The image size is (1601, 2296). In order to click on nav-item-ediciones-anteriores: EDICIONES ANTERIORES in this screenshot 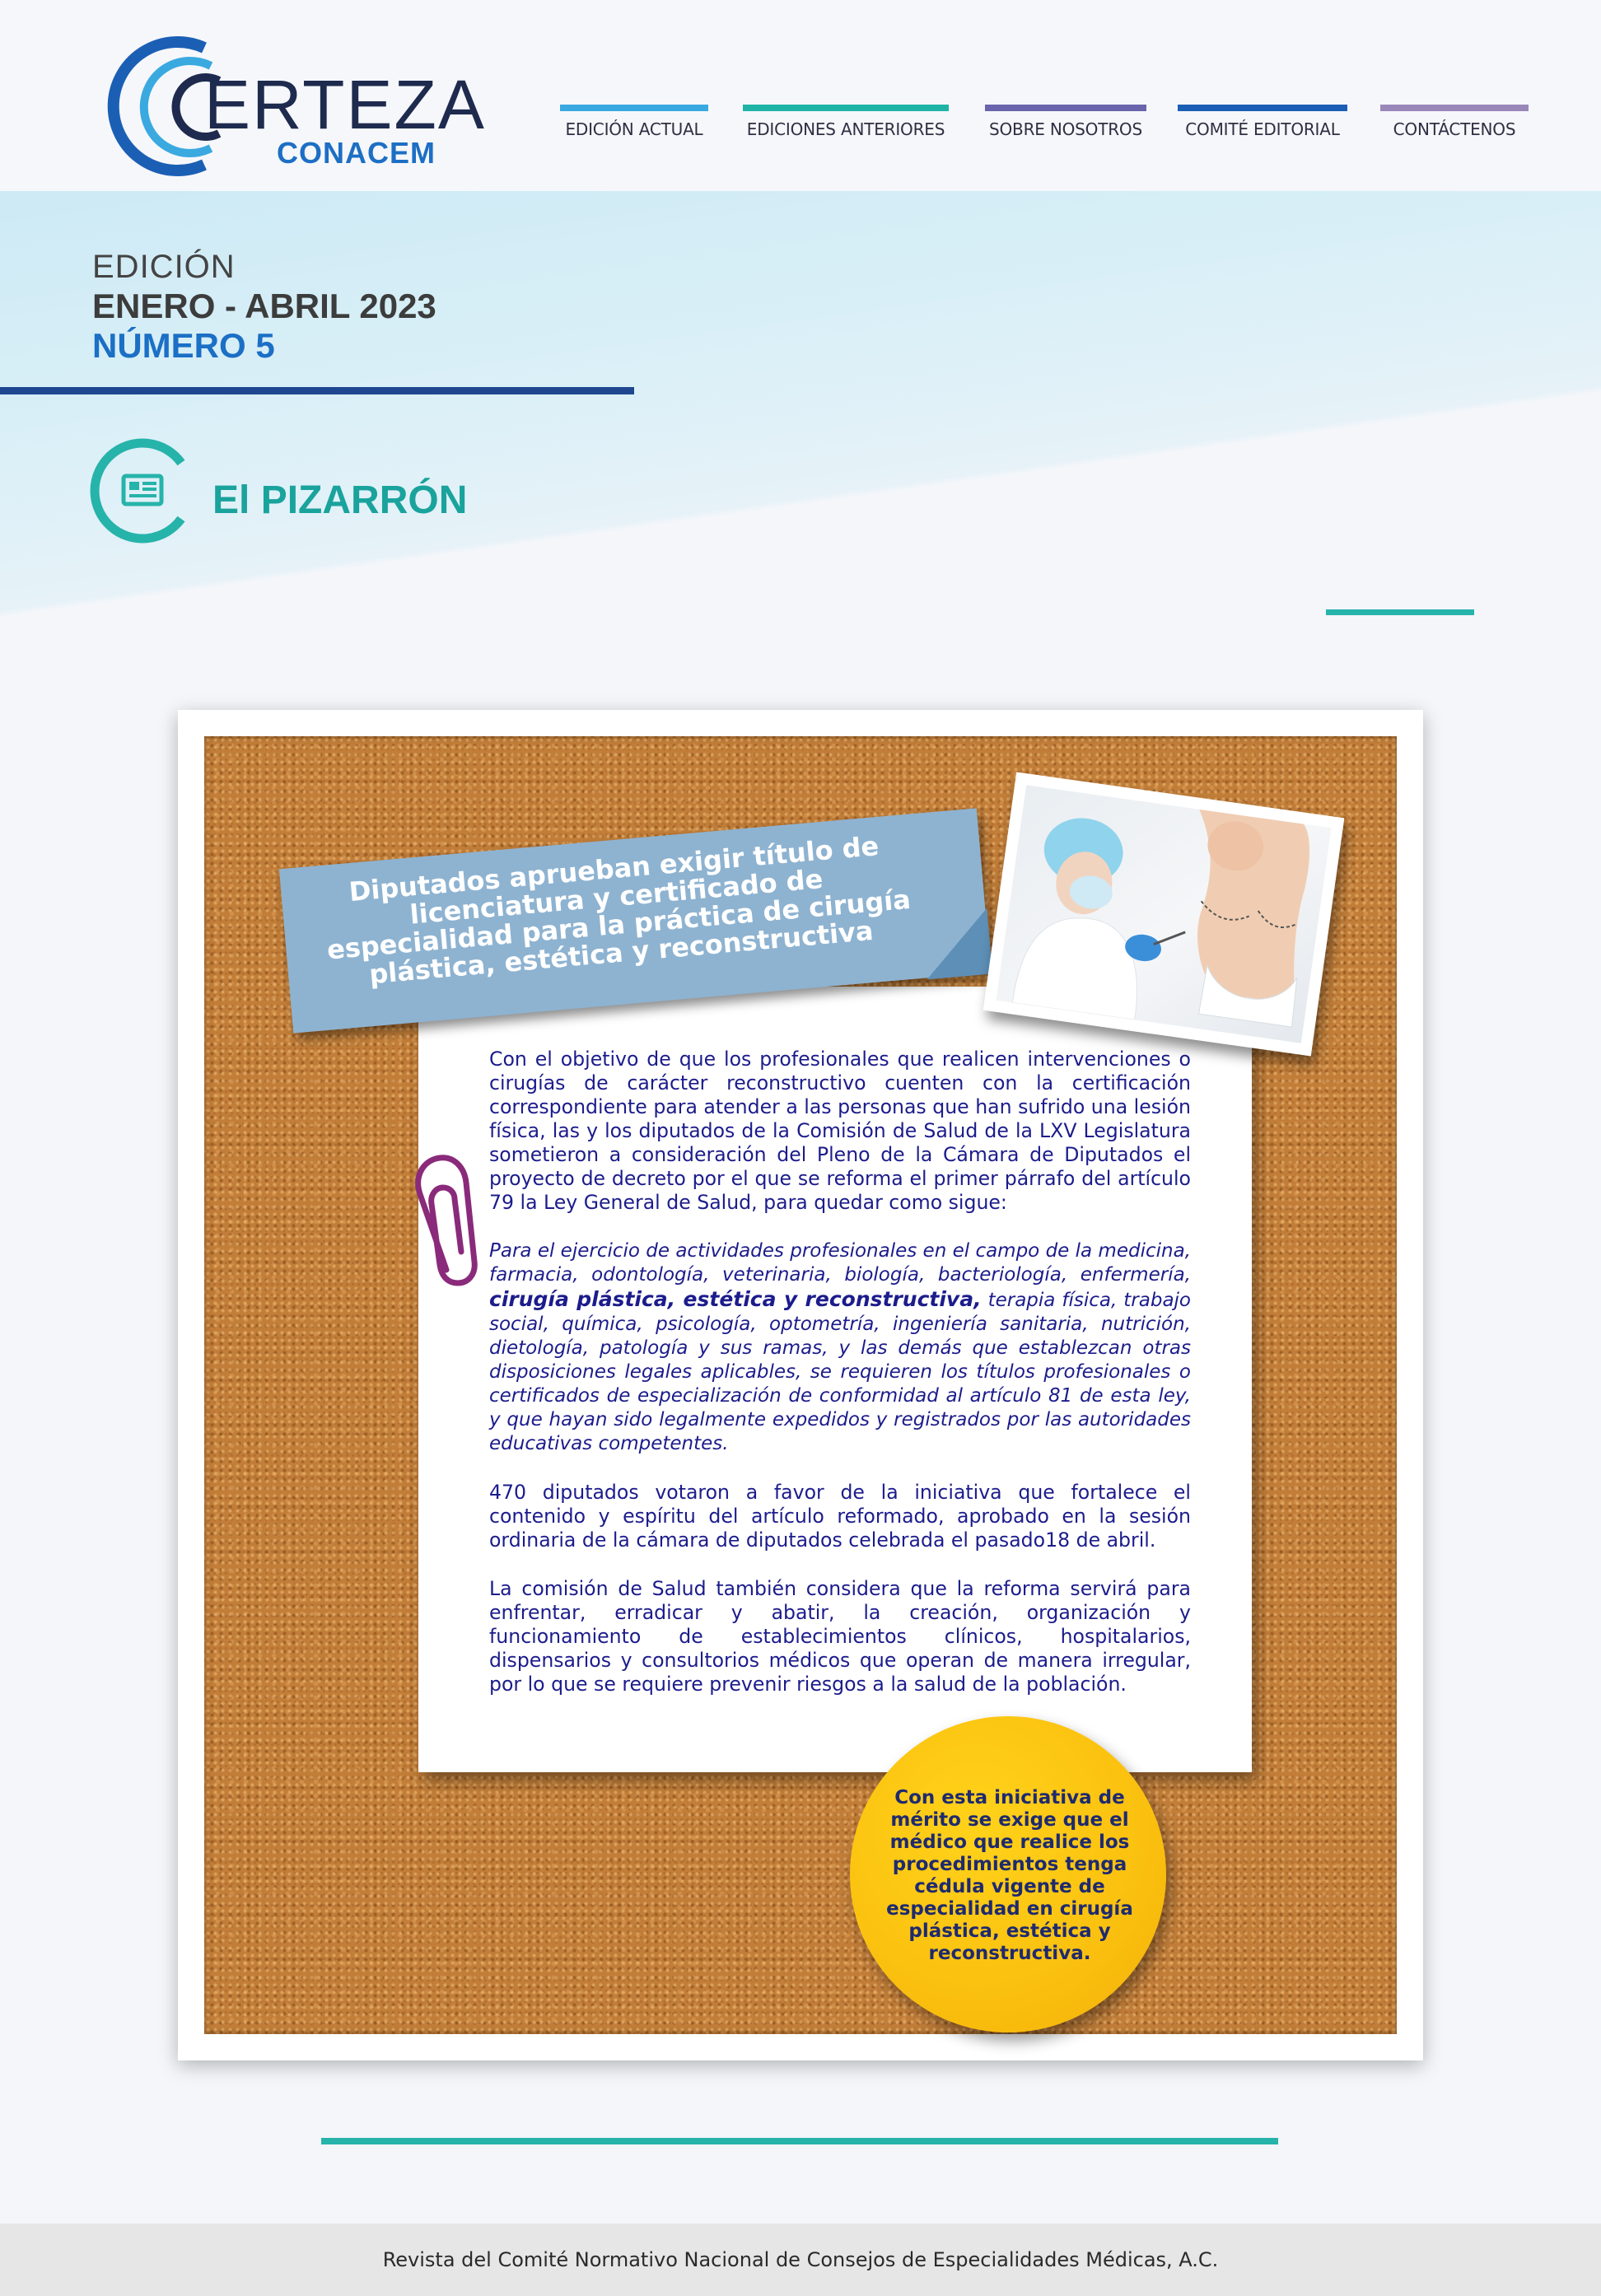, I will do `click(846, 129)`.